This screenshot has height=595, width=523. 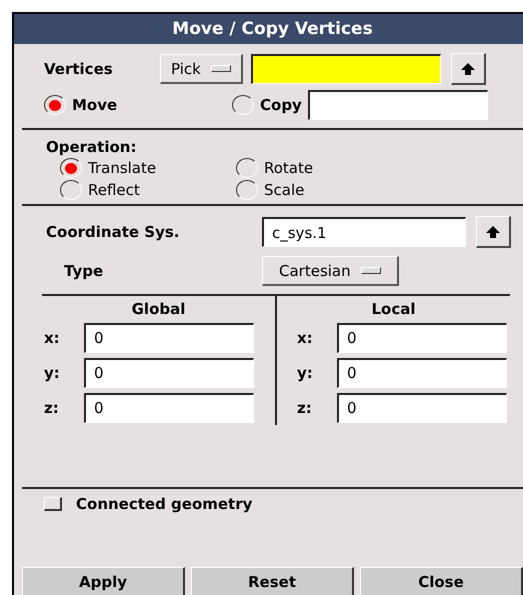 I want to click on radio-button: Move, so click(x=138, y=105).